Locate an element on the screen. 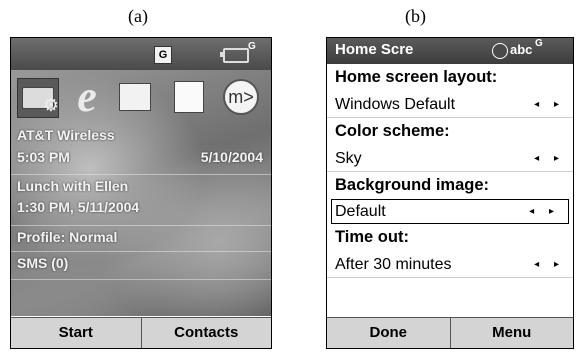  appointment-title: Lunch with Ellen is located at coordinates (141, 185).